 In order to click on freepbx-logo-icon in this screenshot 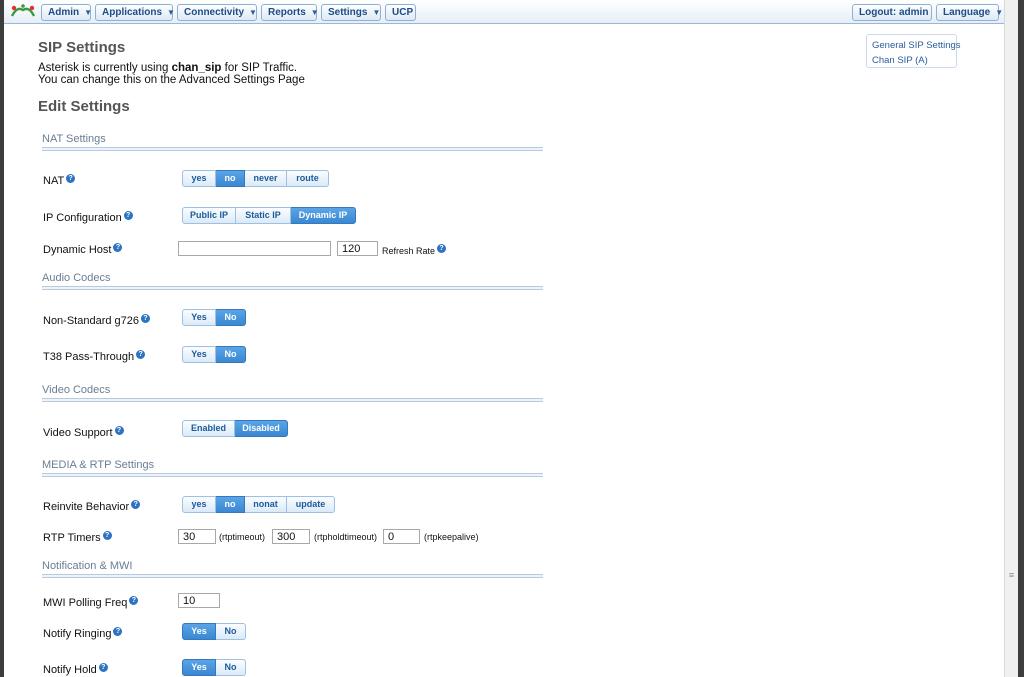, I will do `click(23, 12)`.